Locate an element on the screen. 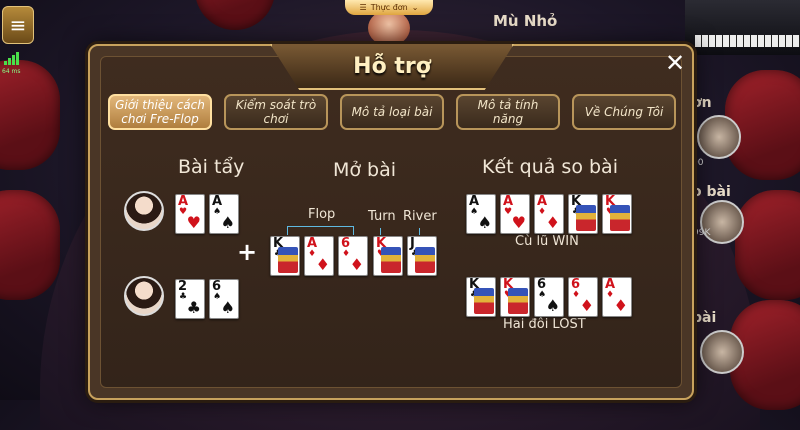 Image resolution: width=800 pixels, height=430 pixels. win-hand-card: A ♥ ♥ is located at coordinates (515, 214).